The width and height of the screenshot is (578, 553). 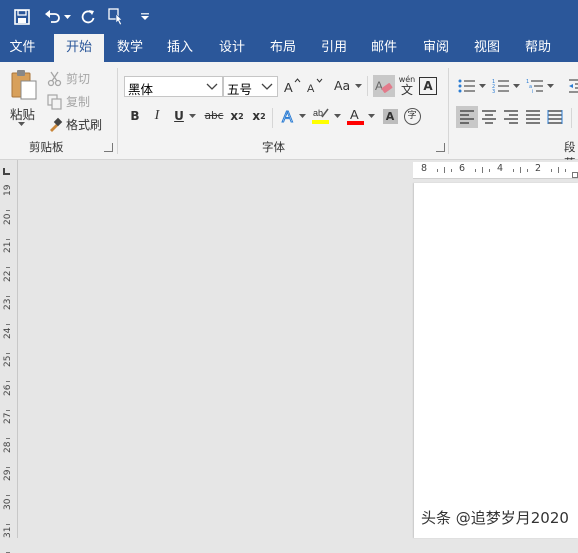 What do you see at coordinates (412, 116) in the screenshot?
I see `enclose-characters-icon: 字` at bounding box center [412, 116].